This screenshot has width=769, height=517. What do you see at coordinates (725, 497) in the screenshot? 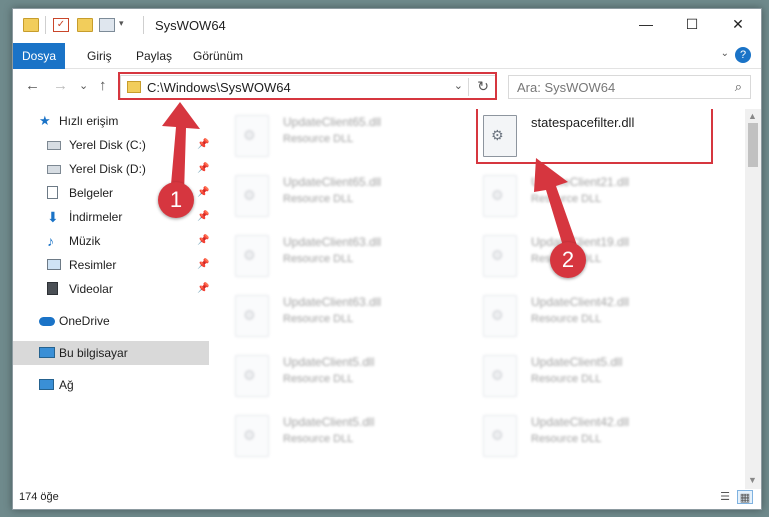
I see `details-view-button: ☰` at bounding box center [725, 497].